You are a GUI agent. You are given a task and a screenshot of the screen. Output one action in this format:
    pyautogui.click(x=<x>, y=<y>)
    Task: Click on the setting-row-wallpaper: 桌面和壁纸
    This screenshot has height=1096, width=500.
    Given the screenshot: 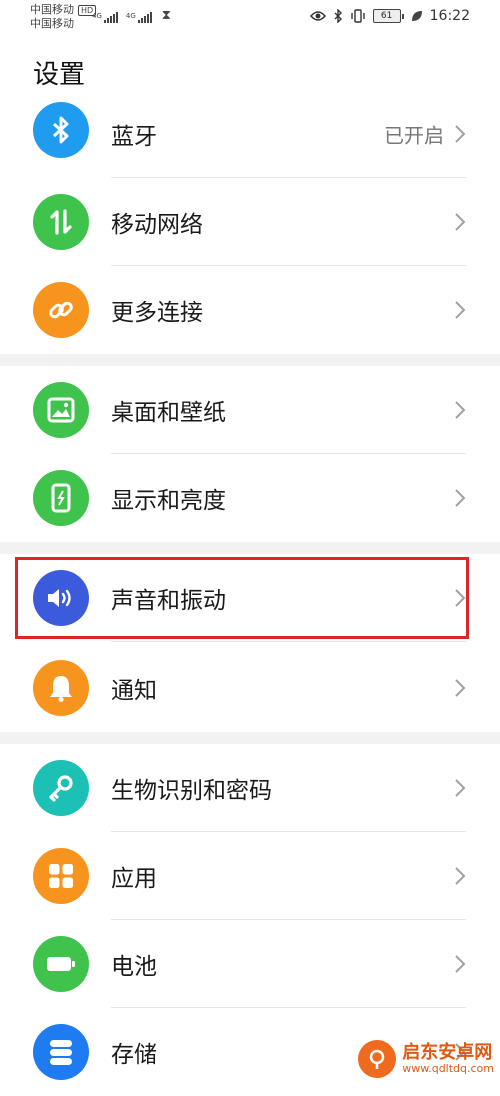 What is the action you would take?
    pyautogui.click(x=250, y=410)
    